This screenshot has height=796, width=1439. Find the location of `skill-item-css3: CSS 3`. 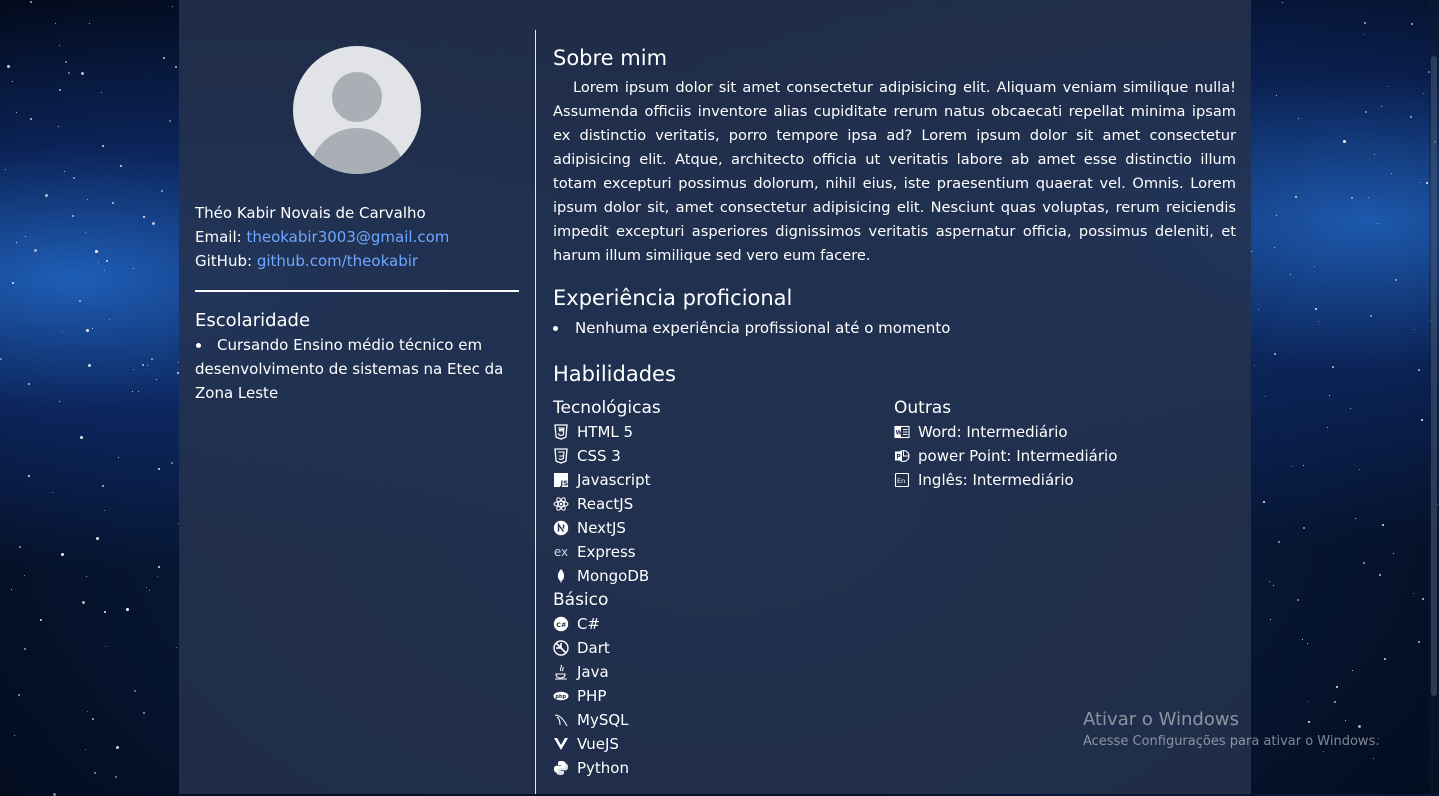

skill-item-css3: CSS 3 is located at coordinates (718, 456).